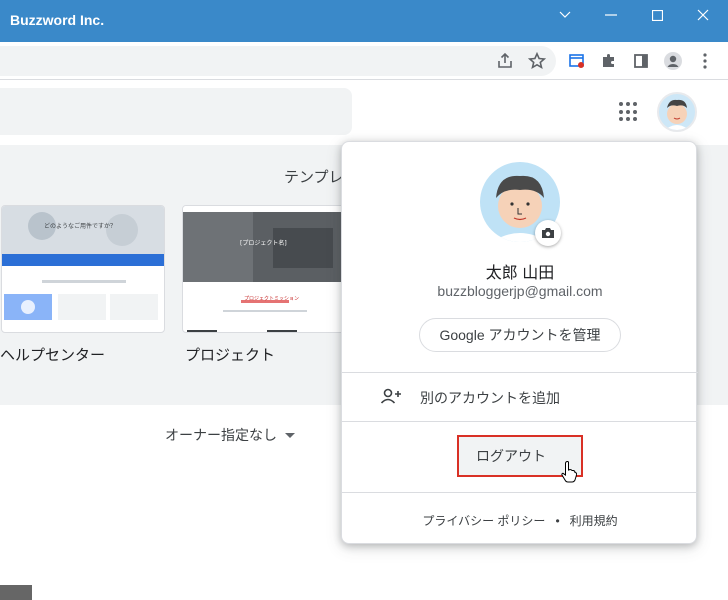  What do you see at coordinates (705, 61) in the screenshot?
I see `kebab-menu-icon` at bounding box center [705, 61].